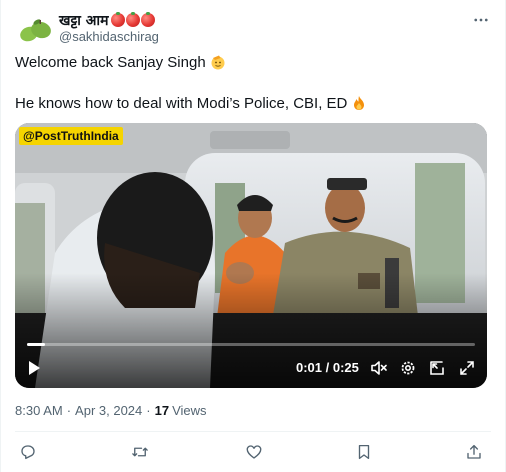 This screenshot has width=506, height=472. What do you see at coordinates (253, 431) in the screenshot?
I see `divider` at bounding box center [253, 431].